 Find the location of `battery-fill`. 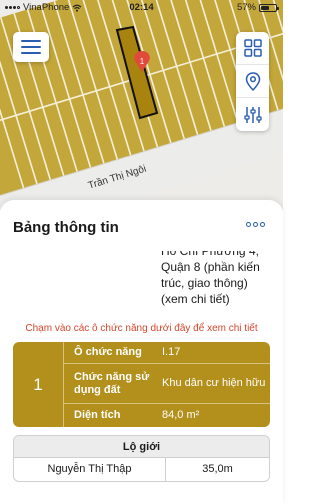

battery-fill is located at coordinates (265, 7).